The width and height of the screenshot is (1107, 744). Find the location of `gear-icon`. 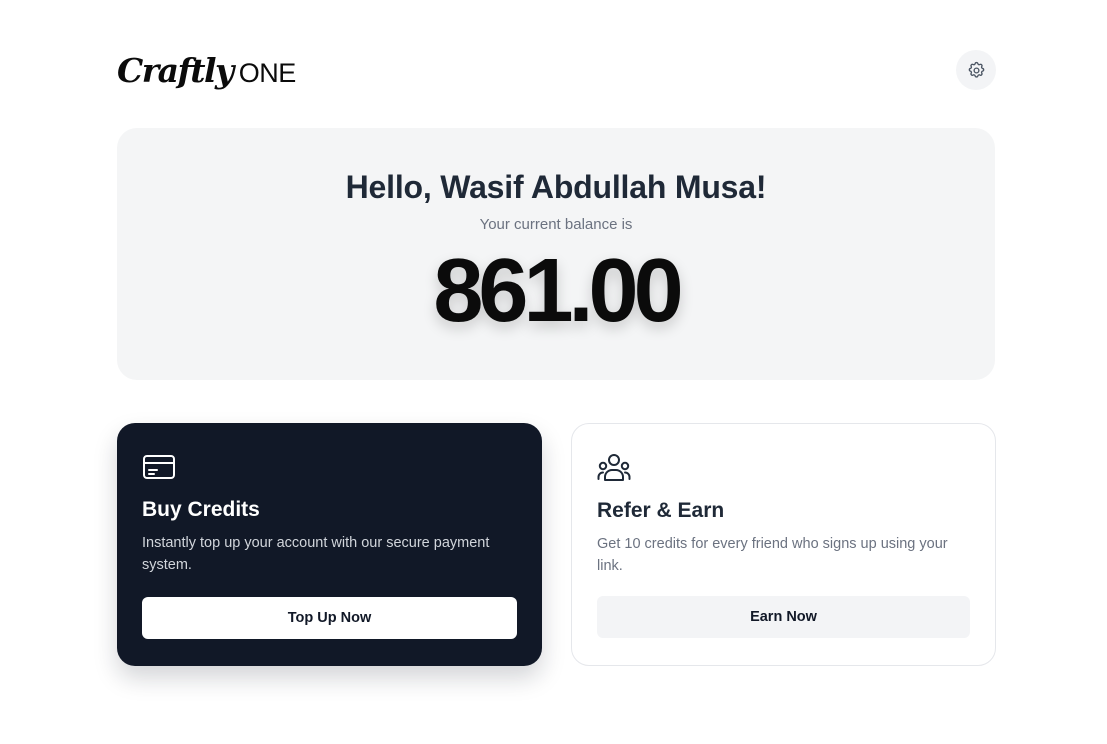

gear-icon is located at coordinates (976, 69).